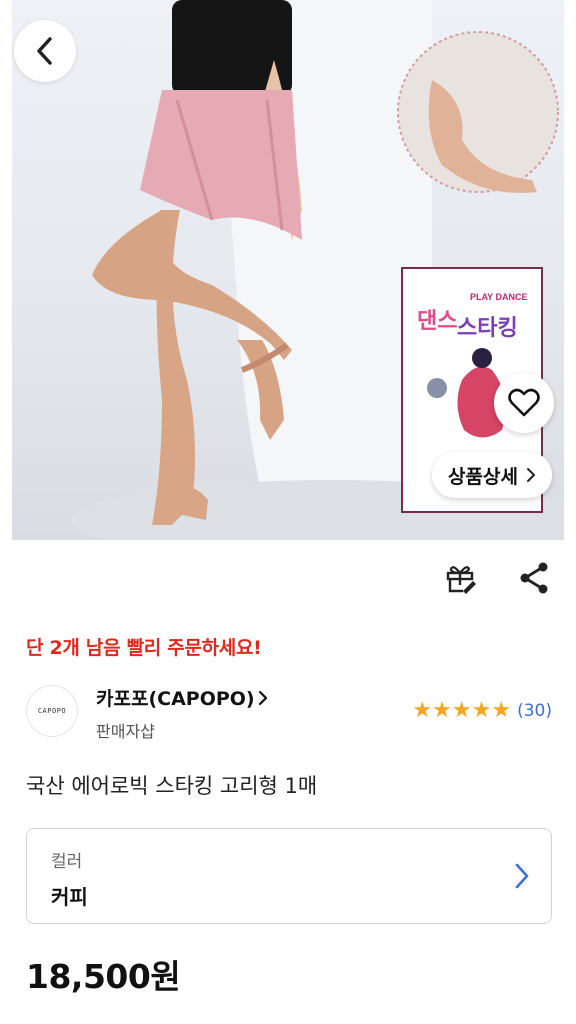 Image resolution: width=576 pixels, height=1024 pixels. Describe the element at coordinates (144, 648) in the screenshot. I see `low-stock-warning: 단 2개 남음 빨리 주문하세요!` at that location.